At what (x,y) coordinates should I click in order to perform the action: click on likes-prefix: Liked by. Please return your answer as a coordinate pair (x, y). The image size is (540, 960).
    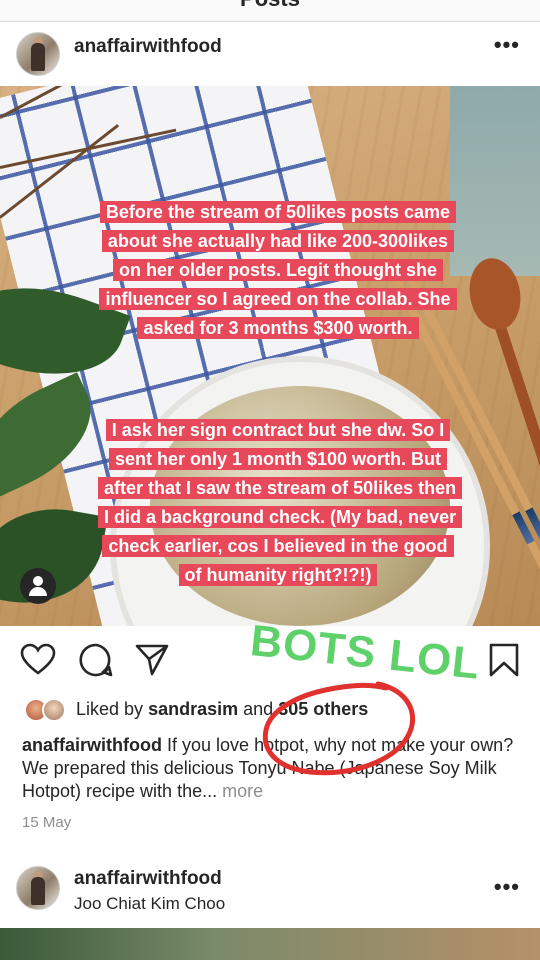
    Looking at the image, I should click on (110, 709).